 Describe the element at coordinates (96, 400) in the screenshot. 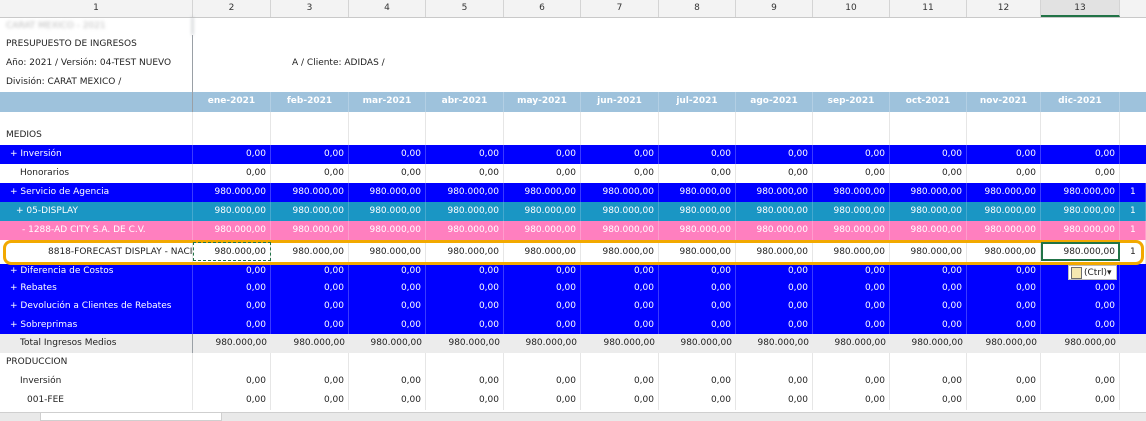

I see `row-label: 001-FEE` at that location.